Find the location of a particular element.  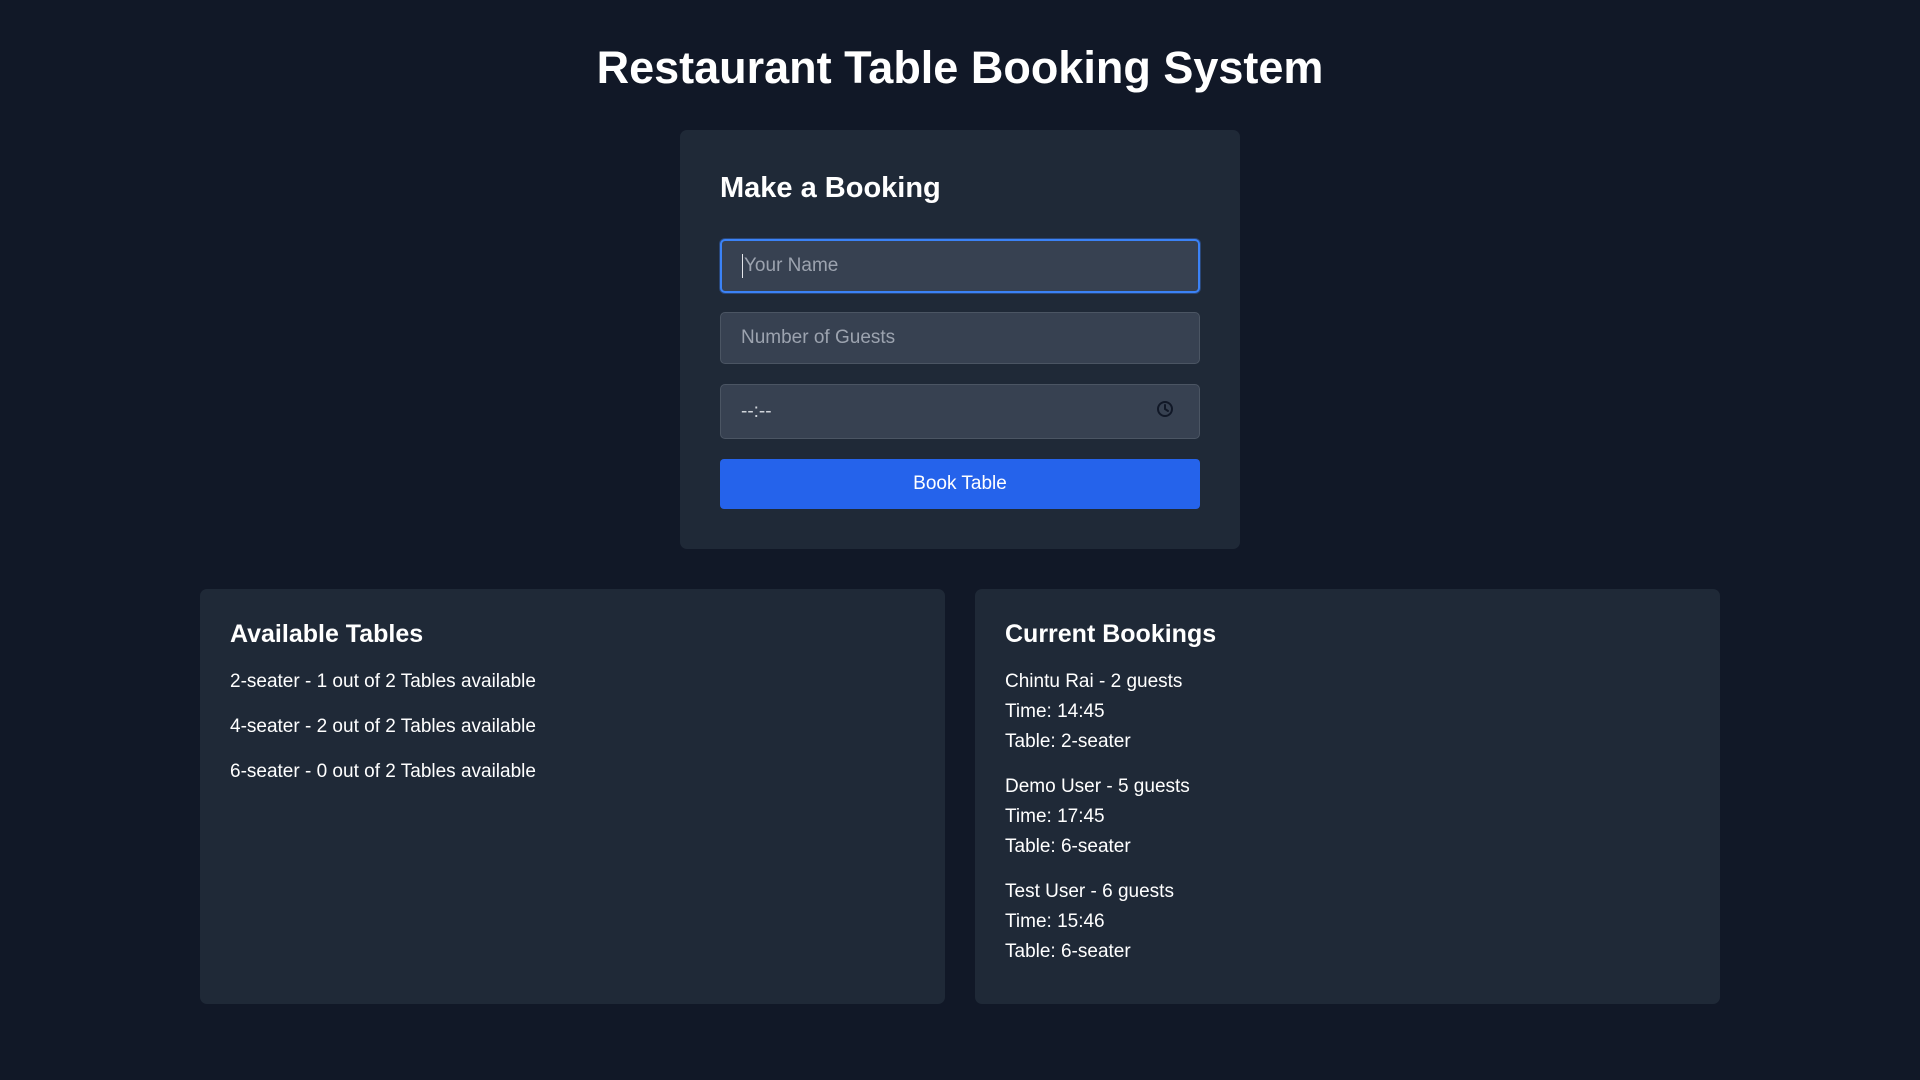

booking-form-heading: Make a Booking is located at coordinates (830, 188).